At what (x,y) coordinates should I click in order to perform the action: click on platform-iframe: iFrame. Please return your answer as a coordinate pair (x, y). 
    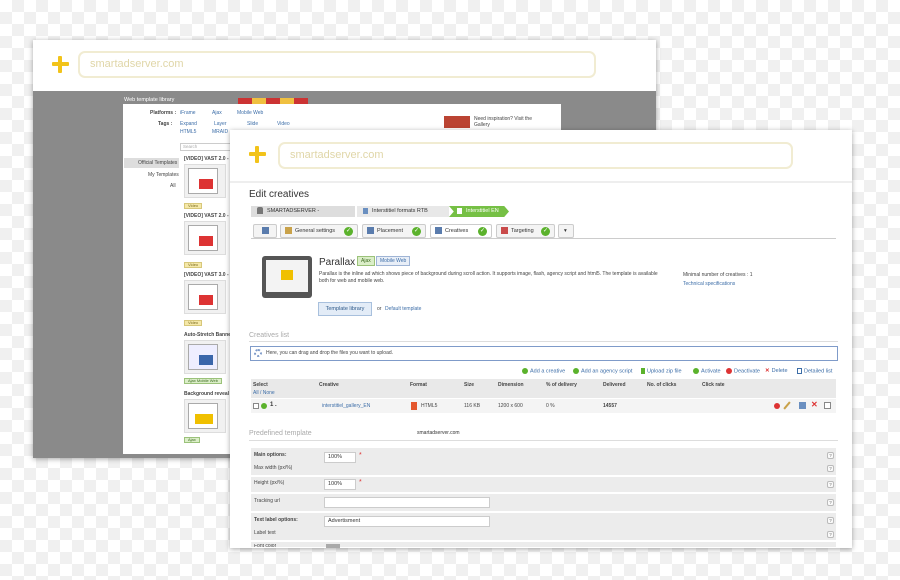
    Looking at the image, I should click on (188, 113).